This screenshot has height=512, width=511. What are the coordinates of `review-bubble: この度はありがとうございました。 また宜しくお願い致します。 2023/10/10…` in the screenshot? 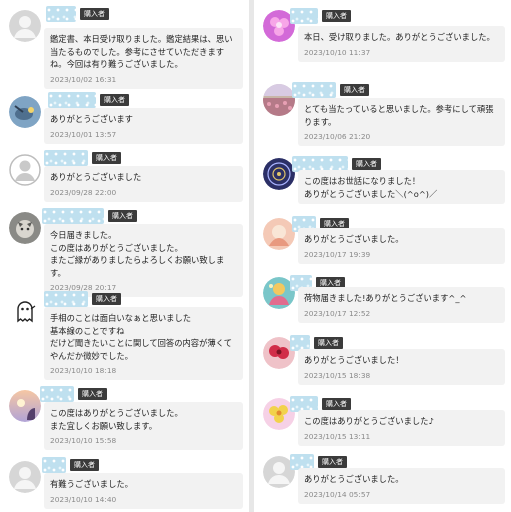 It's located at (143, 426).